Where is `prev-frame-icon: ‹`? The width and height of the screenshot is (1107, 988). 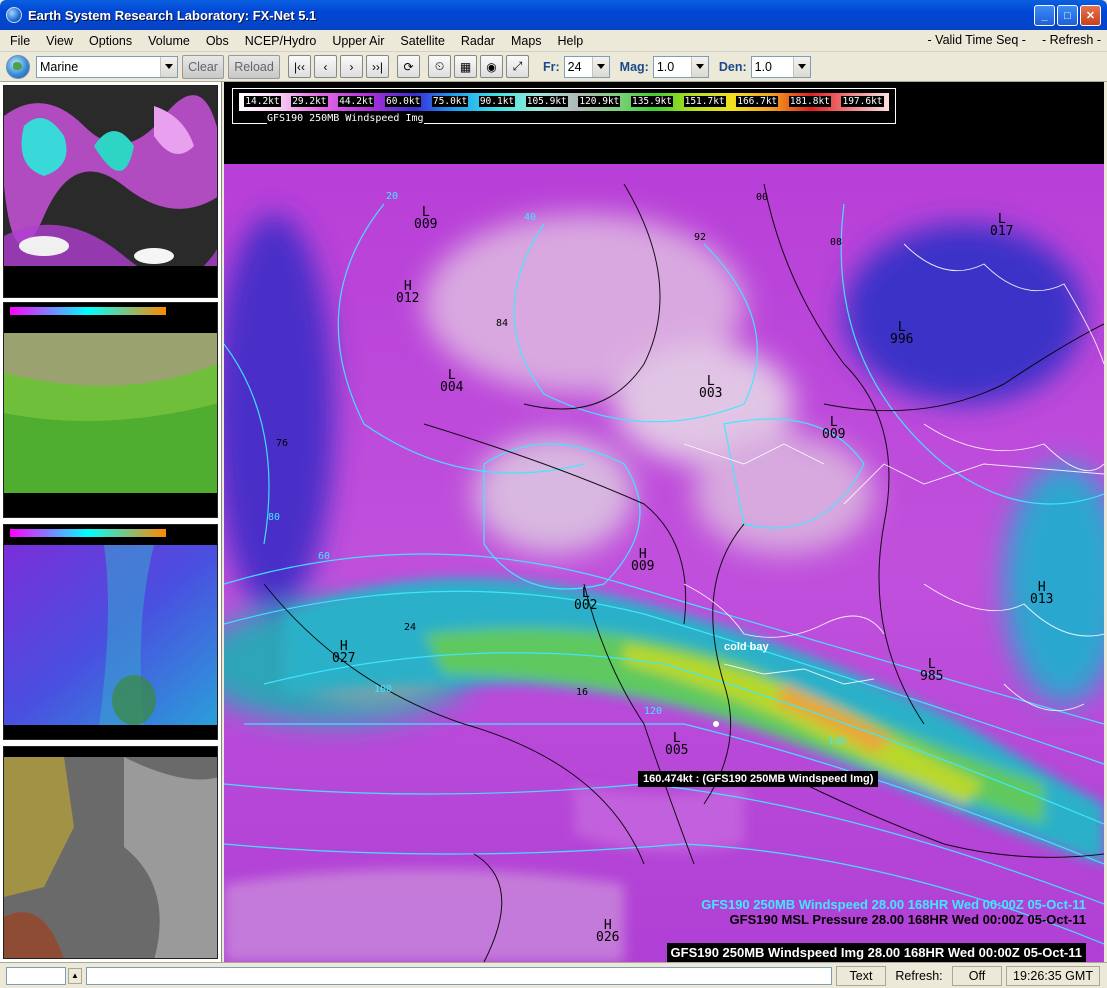
prev-frame-icon: ‹ is located at coordinates (325, 66).